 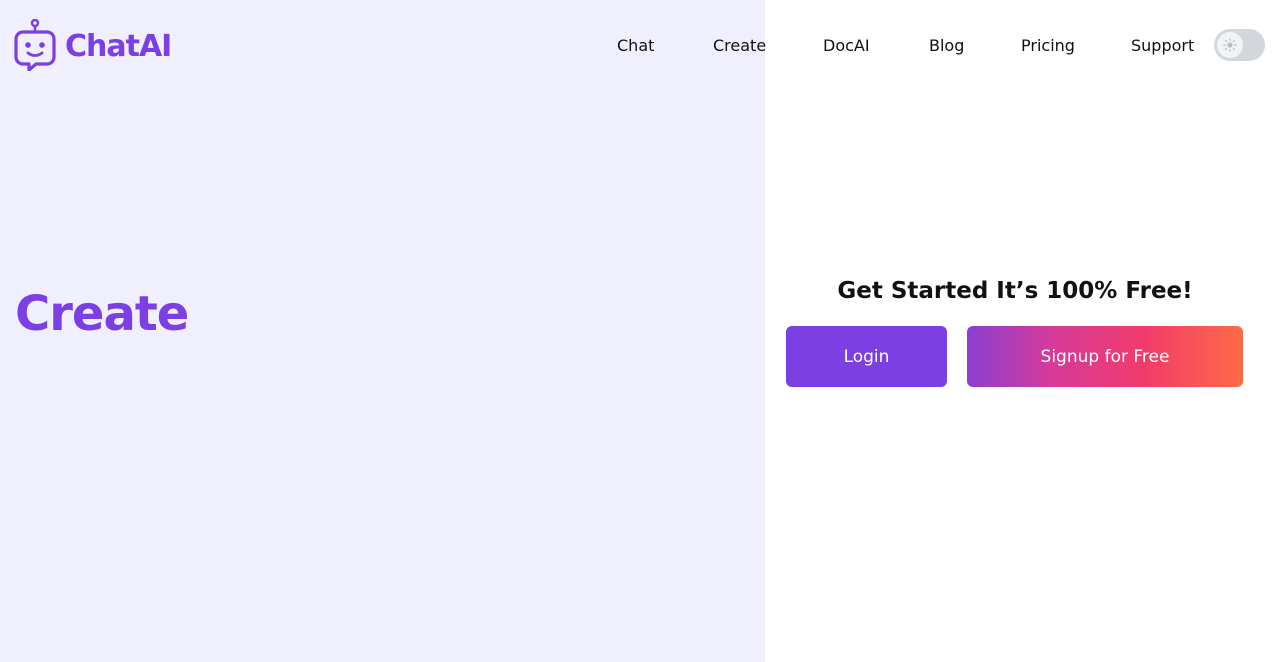 I want to click on signup-button: Signup for Free, so click(x=1105, y=356).